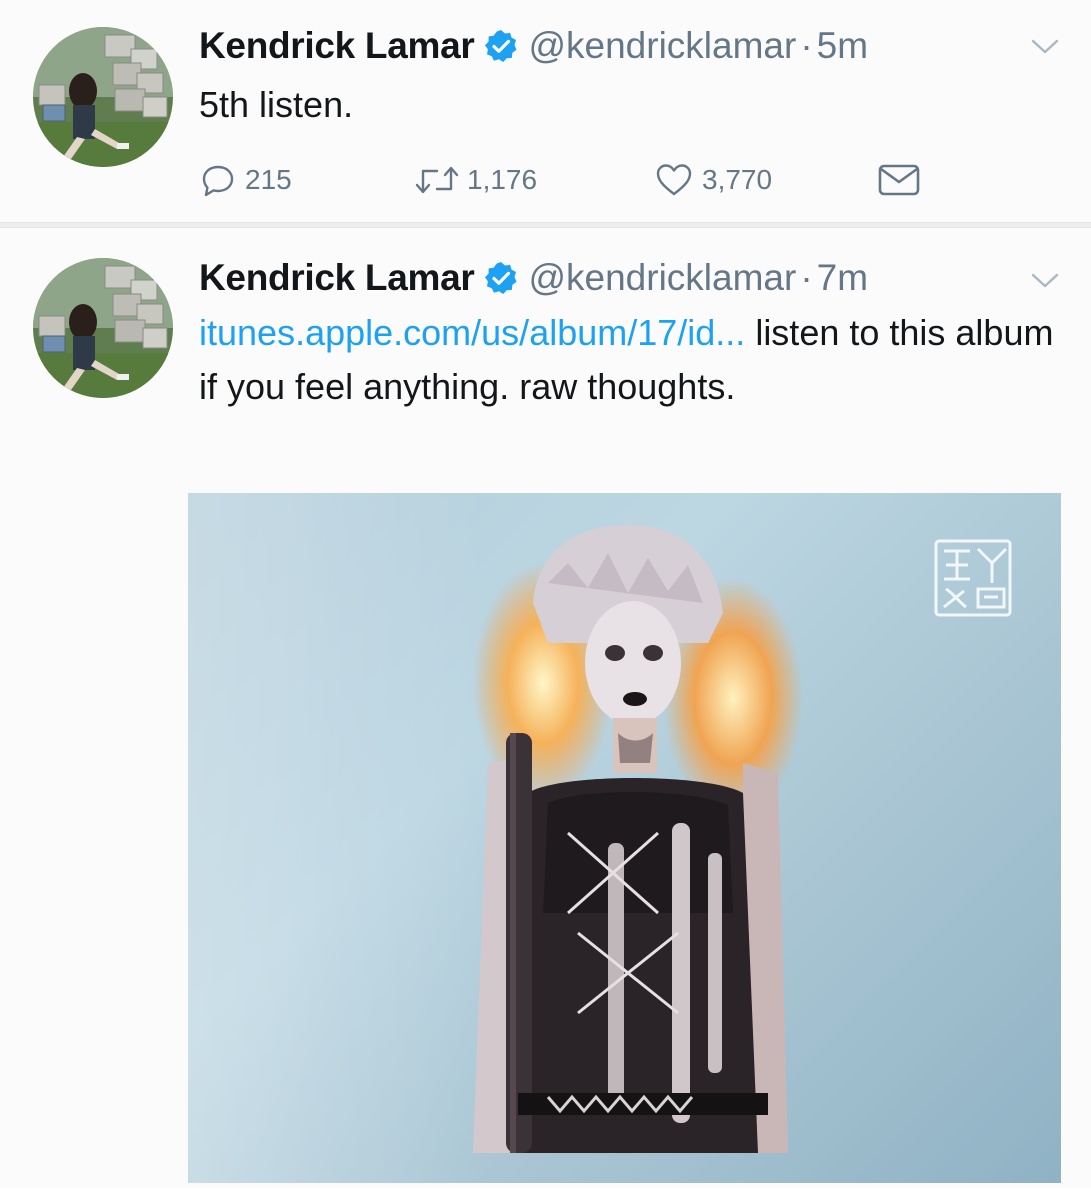 Image resolution: width=1091 pixels, height=1200 pixels. I want to click on timestamp: 5m, so click(842, 46).